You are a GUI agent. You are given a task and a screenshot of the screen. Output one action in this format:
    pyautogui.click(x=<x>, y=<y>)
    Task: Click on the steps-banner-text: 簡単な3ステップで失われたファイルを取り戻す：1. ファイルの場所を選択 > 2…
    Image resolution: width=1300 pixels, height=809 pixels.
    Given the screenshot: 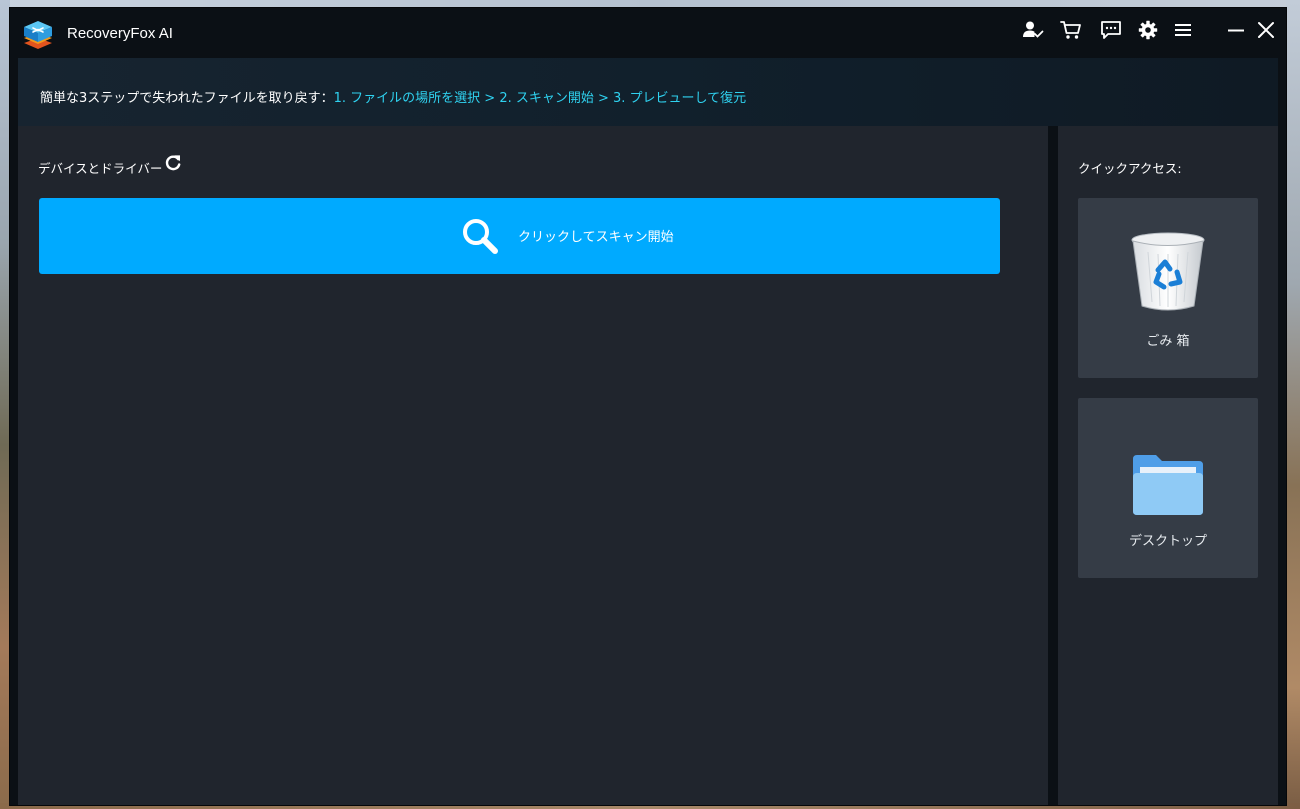 What is the action you would take?
    pyautogui.click(x=393, y=96)
    